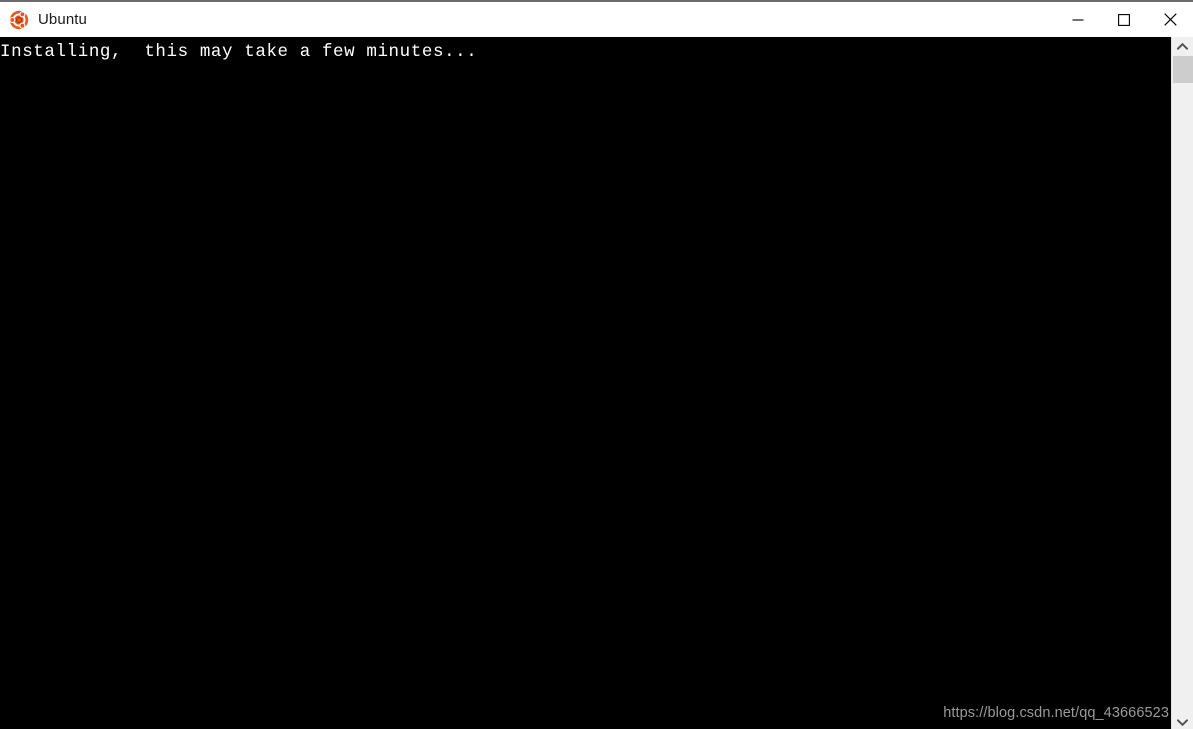 The width and height of the screenshot is (1193, 729). I want to click on scroll-down-button, so click(1182, 721).